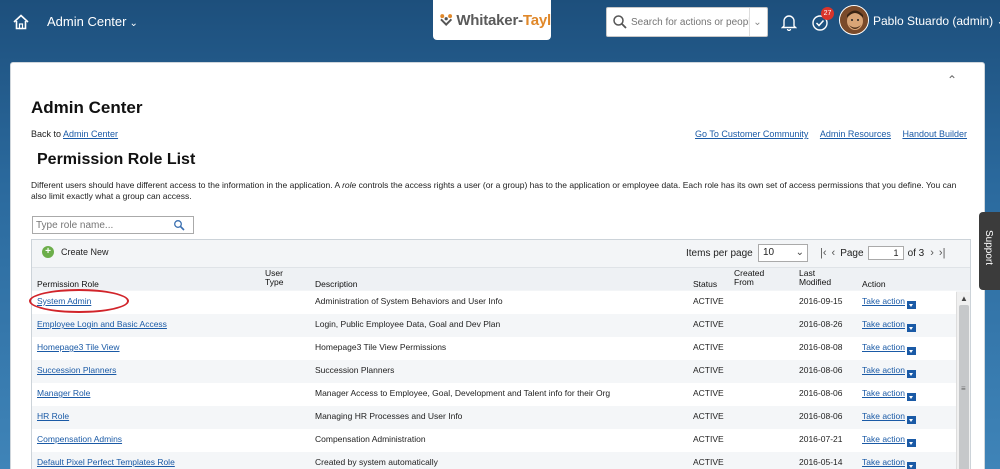  Describe the element at coordinates (757, 22) in the screenshot. I see `search-dropdown-icon: ⌄` at that location.